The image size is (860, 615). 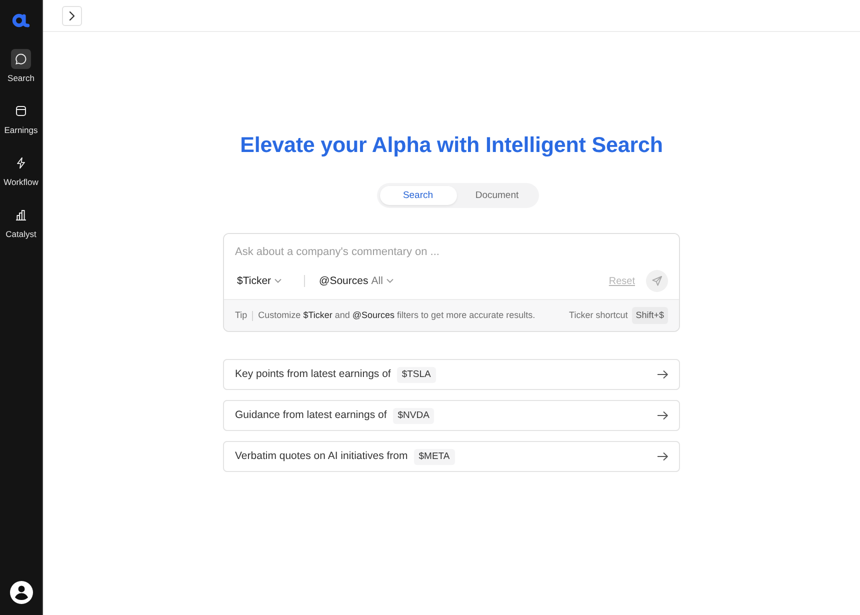 What do you see at coordinates (416, 374) in the screenshot?
I see `ticker-tag: $TSLA` at bounding box center [416, 374].